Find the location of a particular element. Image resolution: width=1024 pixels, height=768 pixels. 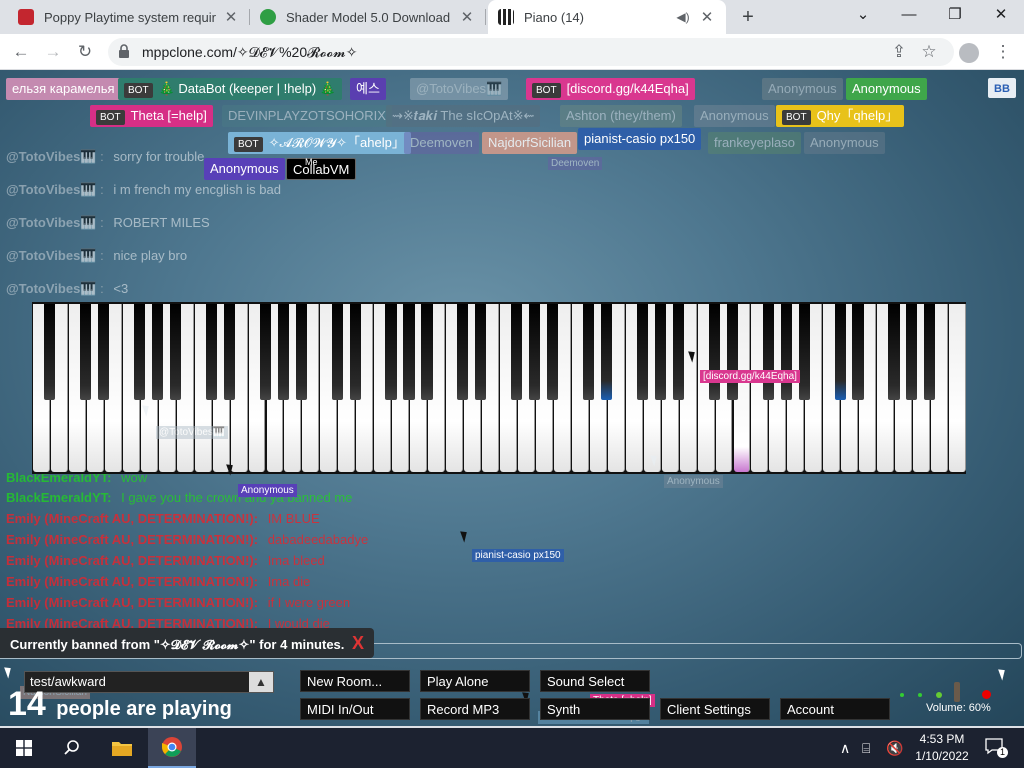

chrome-button is located at coordinates (172, 748).